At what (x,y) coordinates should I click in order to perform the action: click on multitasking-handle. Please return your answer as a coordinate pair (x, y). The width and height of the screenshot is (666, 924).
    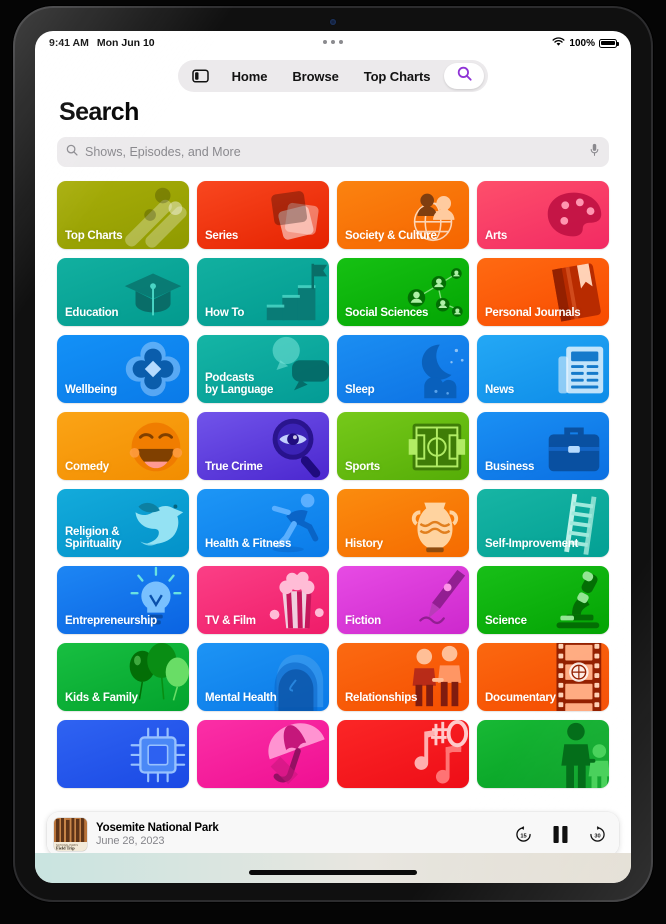
    Looking at the image, I should click on (333, 42).